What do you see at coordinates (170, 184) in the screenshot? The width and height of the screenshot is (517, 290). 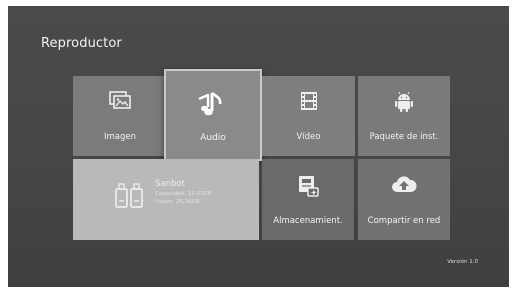 I see `device-name: Sanbot` at bounding box center [170, 184].